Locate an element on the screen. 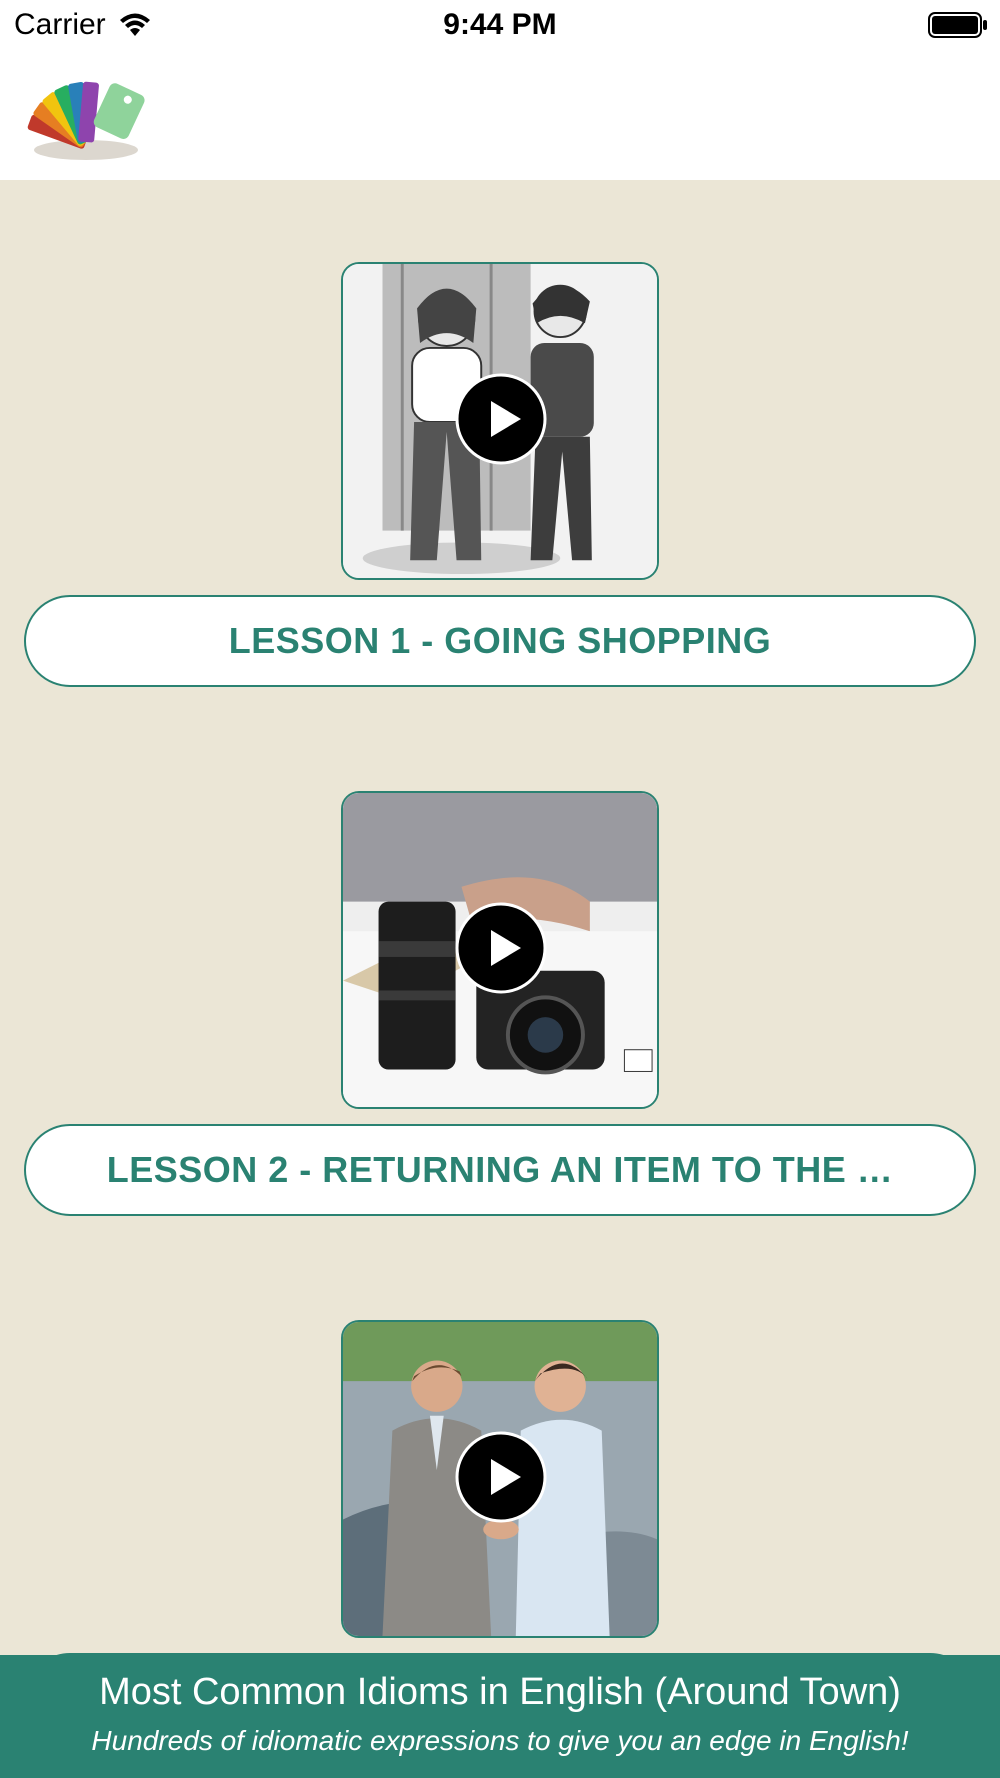 This screenshot has height=1778, width=1000. battery-icon is located at coordinates (957, 25).